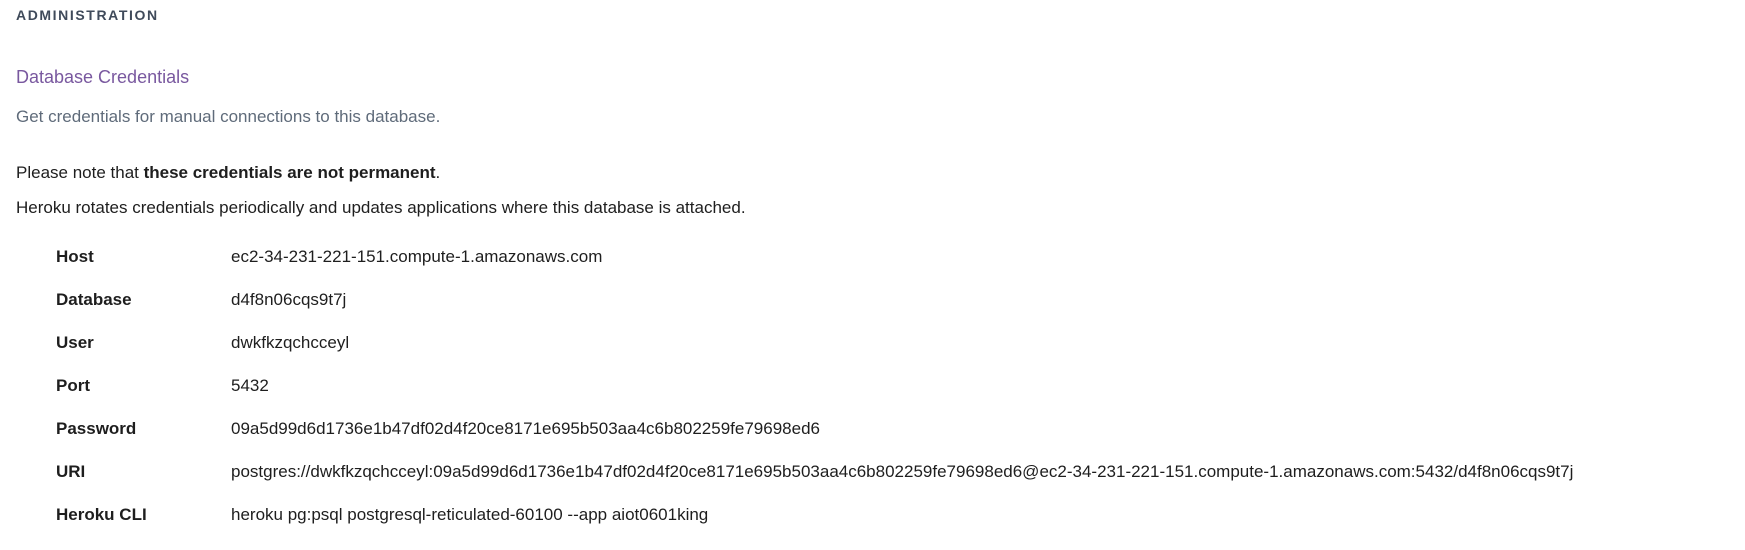  What do you see at coordinates (71, 471) in the screenshot?
I see `credential-label: URI` at bounding box center [71, 471].